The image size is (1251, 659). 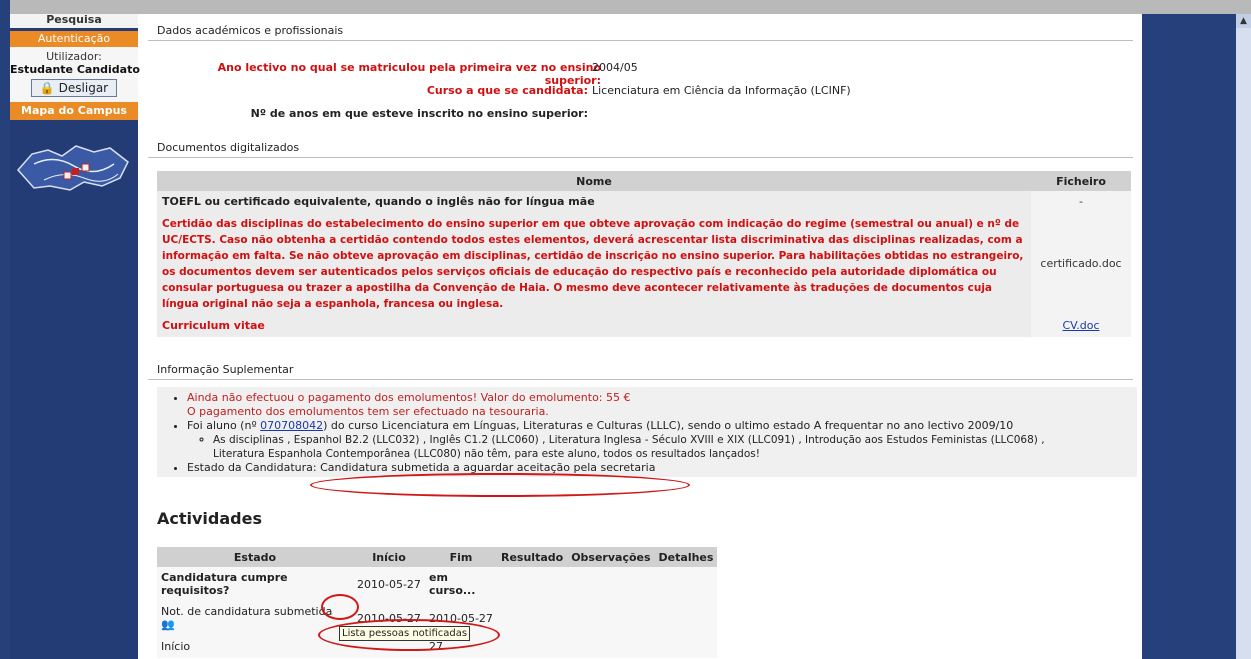 I want to click on first-year-value: 2004/05, so click(x=615, y=67).